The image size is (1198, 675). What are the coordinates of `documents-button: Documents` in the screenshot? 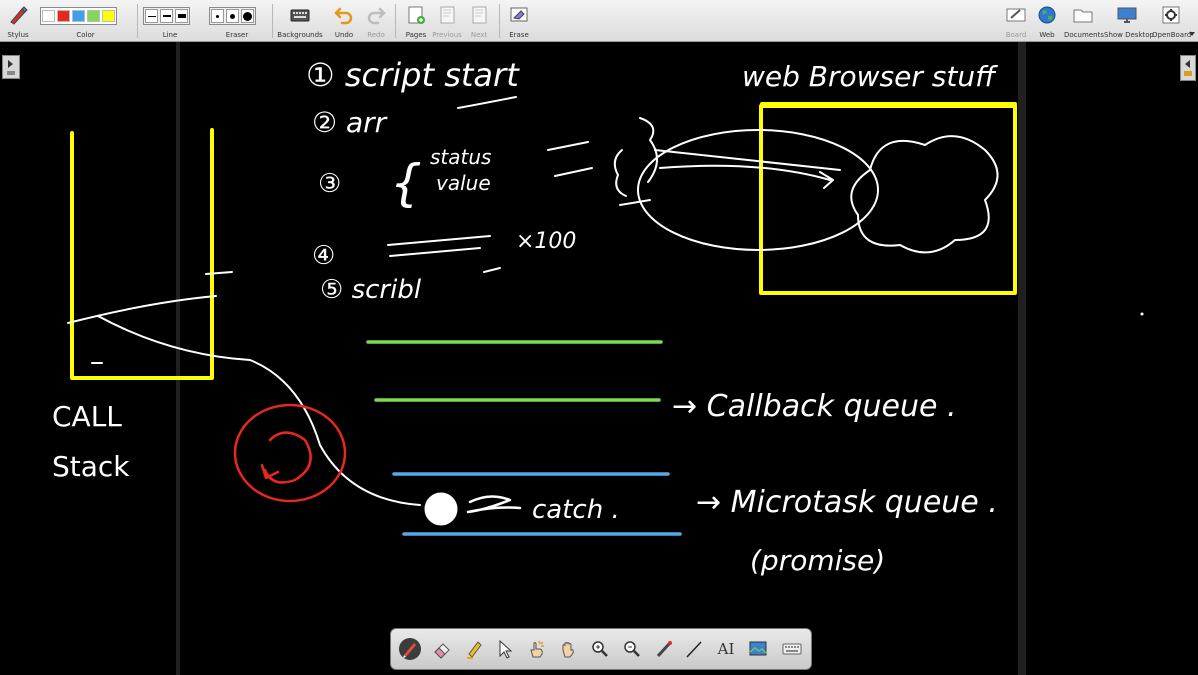 It's located at (1084, 21).